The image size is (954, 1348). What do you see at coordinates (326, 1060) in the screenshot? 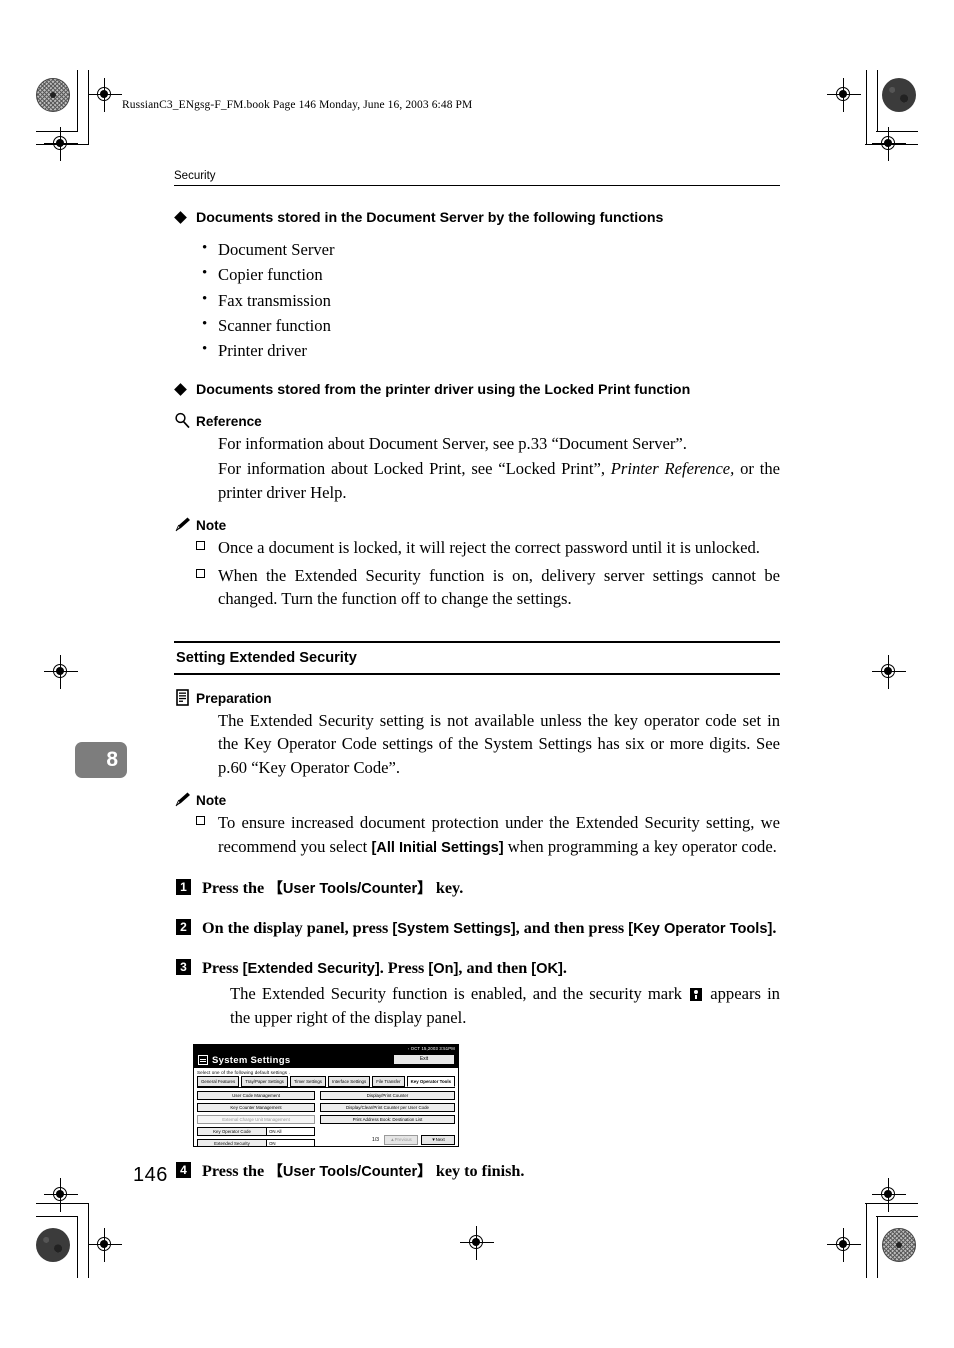
I see `lcd-title-bar: System Settings Exit` at bounding box center [326, 1060].